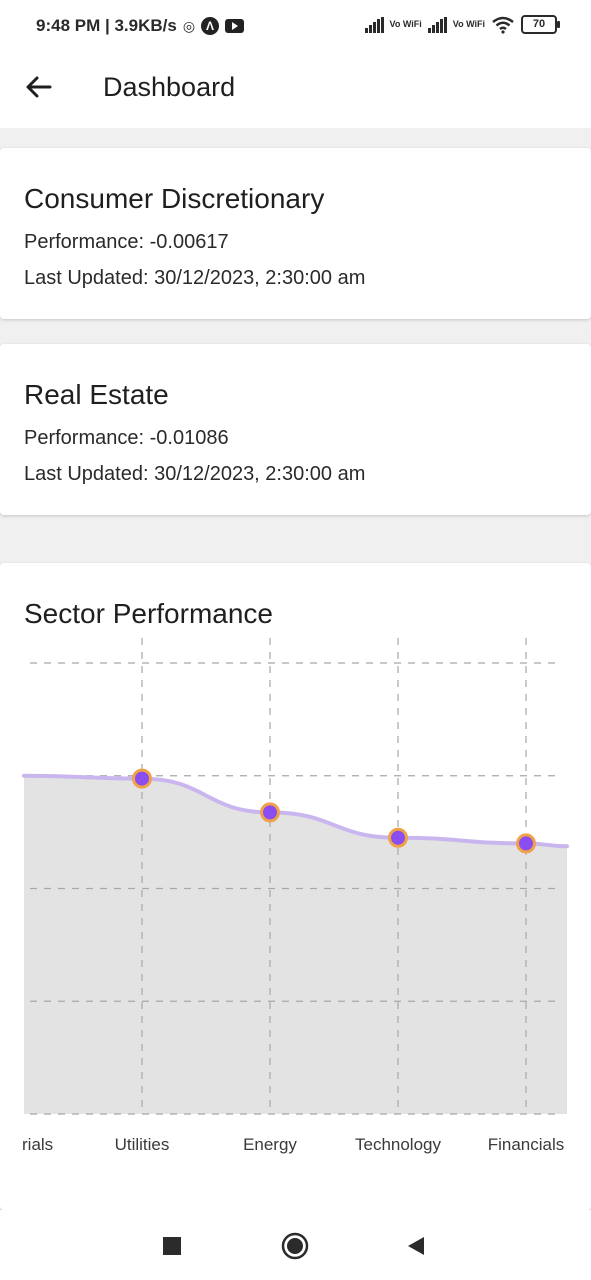 This screenshot has height=1280, width=591. I want to click on vowifi-label: Vo WiFi, so click(405, 24).